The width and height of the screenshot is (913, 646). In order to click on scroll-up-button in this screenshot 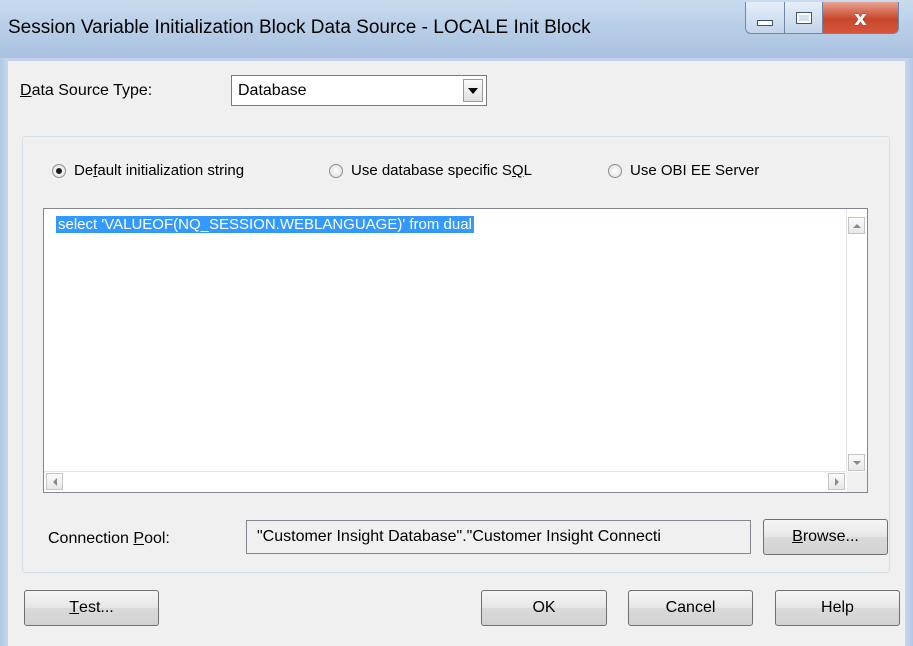, I will do `click(856, 225)`.